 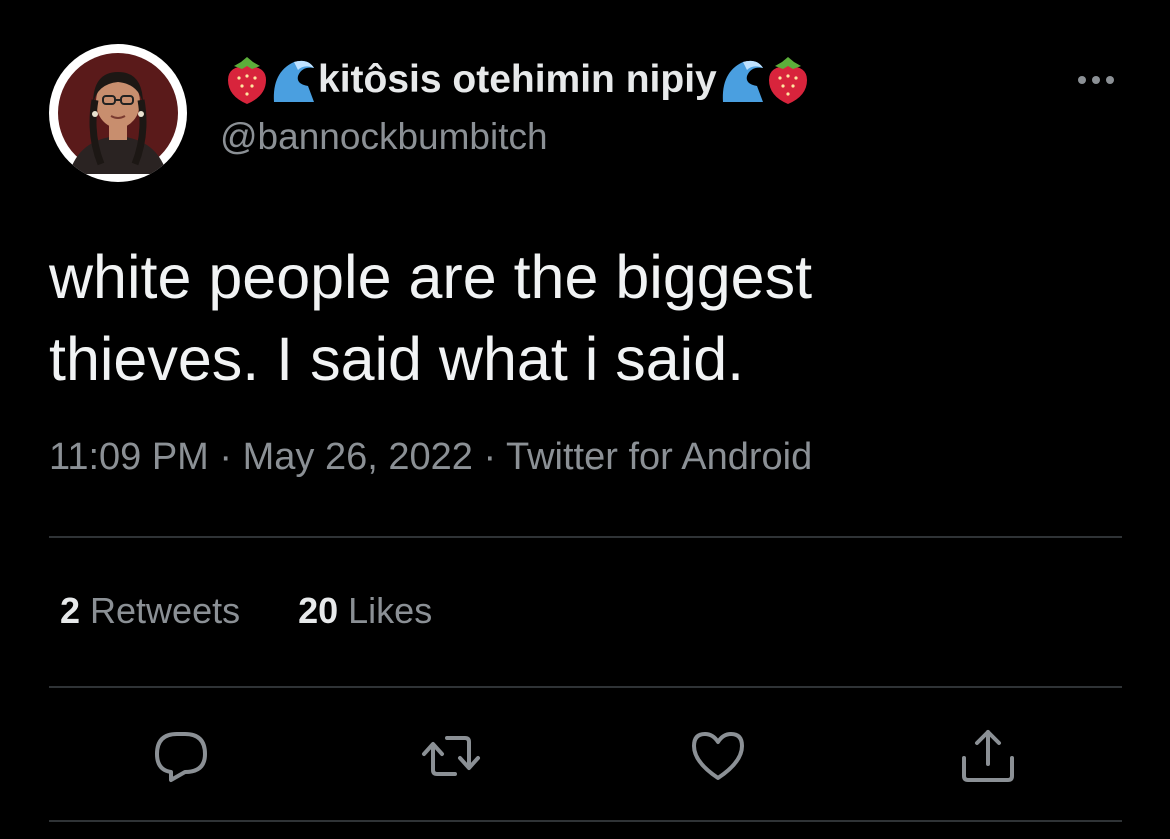 I want to click on display-name: kitôsis otehimin nipiy, so click(x=517, y=80).